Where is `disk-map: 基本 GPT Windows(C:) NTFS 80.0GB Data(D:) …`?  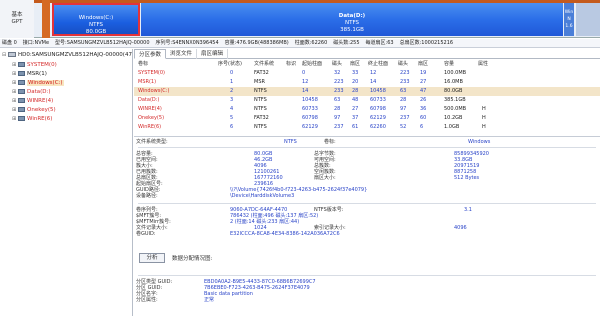 disk-map: 基本 GPT Windows(C:) NTFS 80.0GB Data(D:) … is located at coordinates (300, 19).